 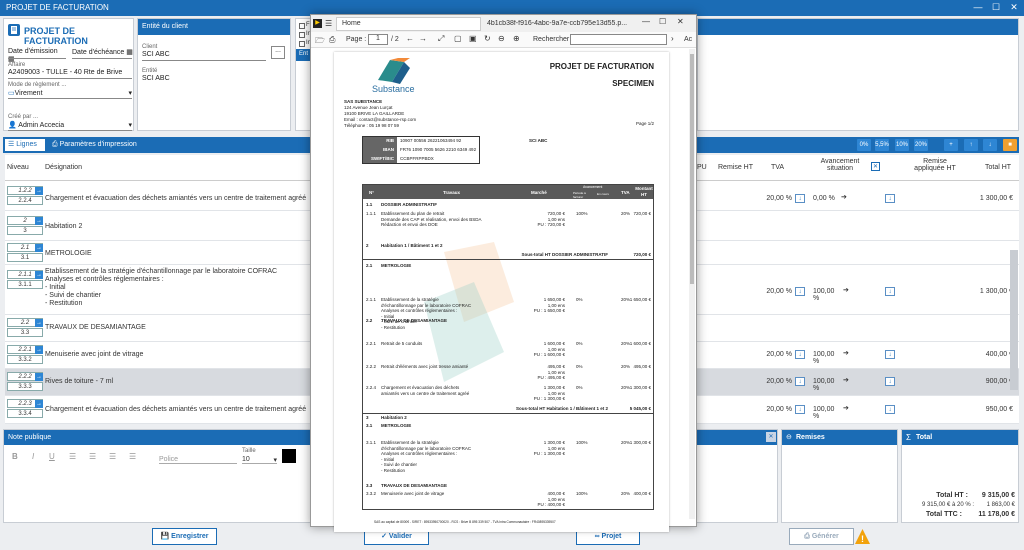 I want to click on collapse-icon: ✕, so click(x=771, y=437).